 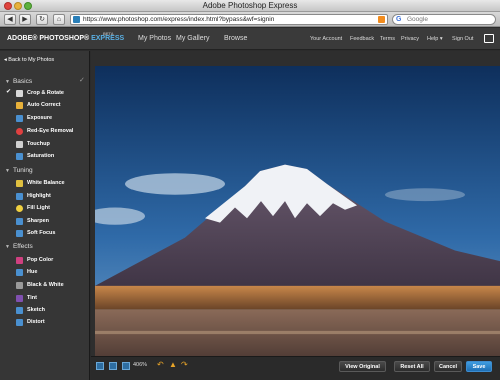 I want to click on selected-check-icon: ✔, so click(x=9, y=92).